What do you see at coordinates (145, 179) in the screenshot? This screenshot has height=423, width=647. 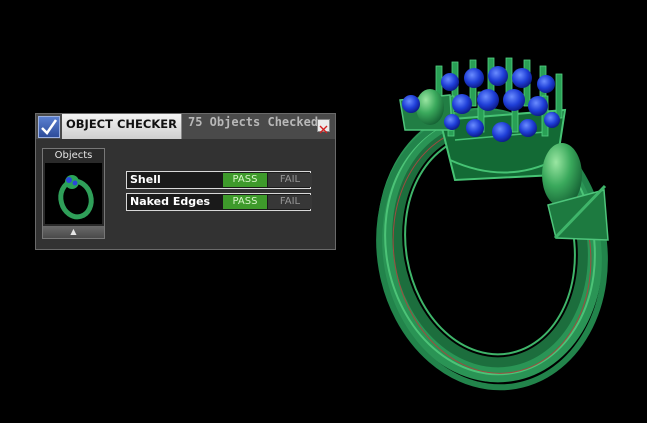 I see `check-label: Shell` at bounding box center [145, 179].